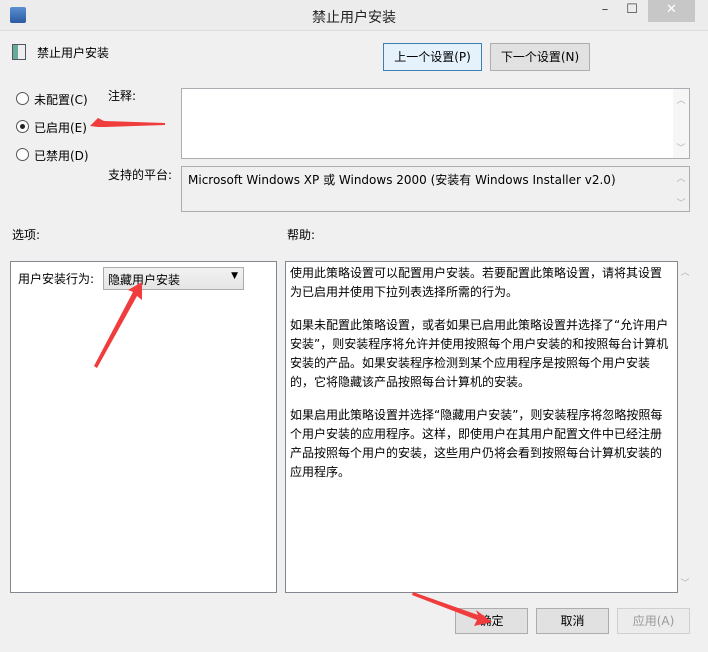 This screenshot has height=652, width=708. What do you see at coordinates (127, 122) in the screenshot?
I see `arrow-to-enabled` at bounding box center [127, 122].